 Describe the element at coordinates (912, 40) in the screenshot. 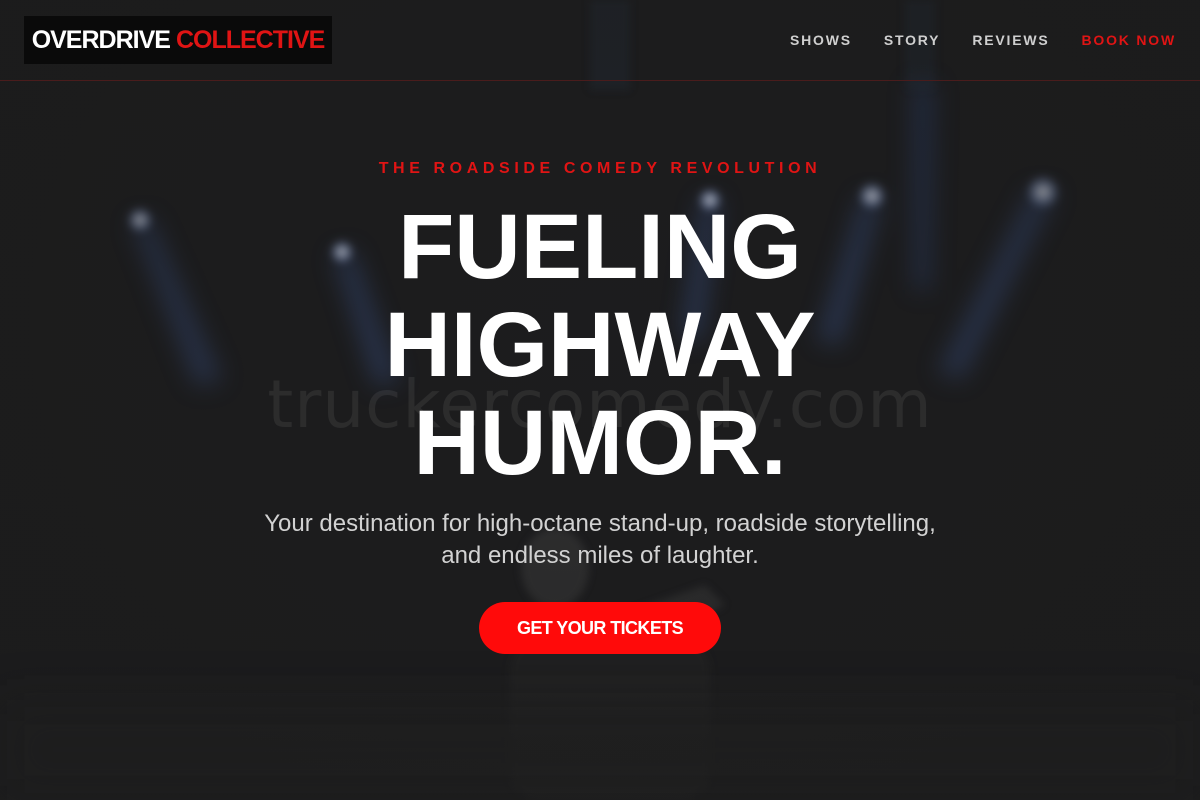

I see `nav-link-story: STORY` at that location.